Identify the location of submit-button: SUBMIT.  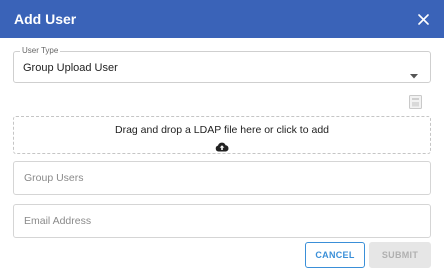
(400, 255).